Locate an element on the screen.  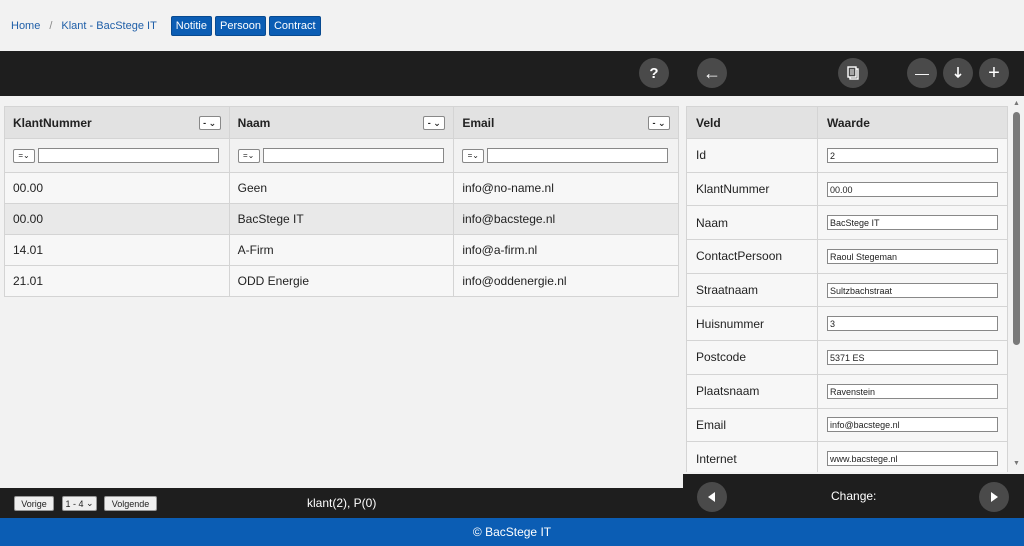
field-label: Email is located at coordinates (752, 425).